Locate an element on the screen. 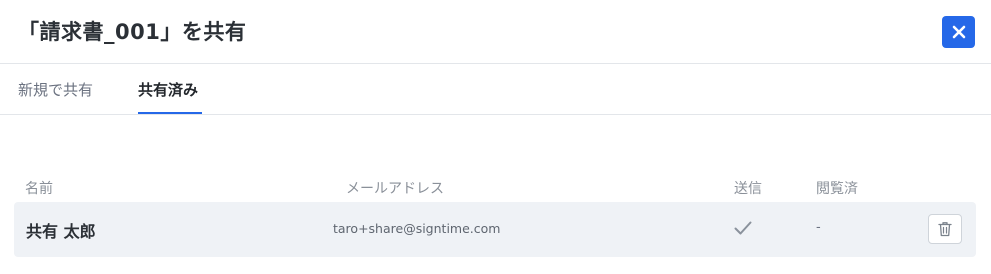 The image size is (991, 274). tab-new-share: 新規で共有 is located at coordinates (55, 89).